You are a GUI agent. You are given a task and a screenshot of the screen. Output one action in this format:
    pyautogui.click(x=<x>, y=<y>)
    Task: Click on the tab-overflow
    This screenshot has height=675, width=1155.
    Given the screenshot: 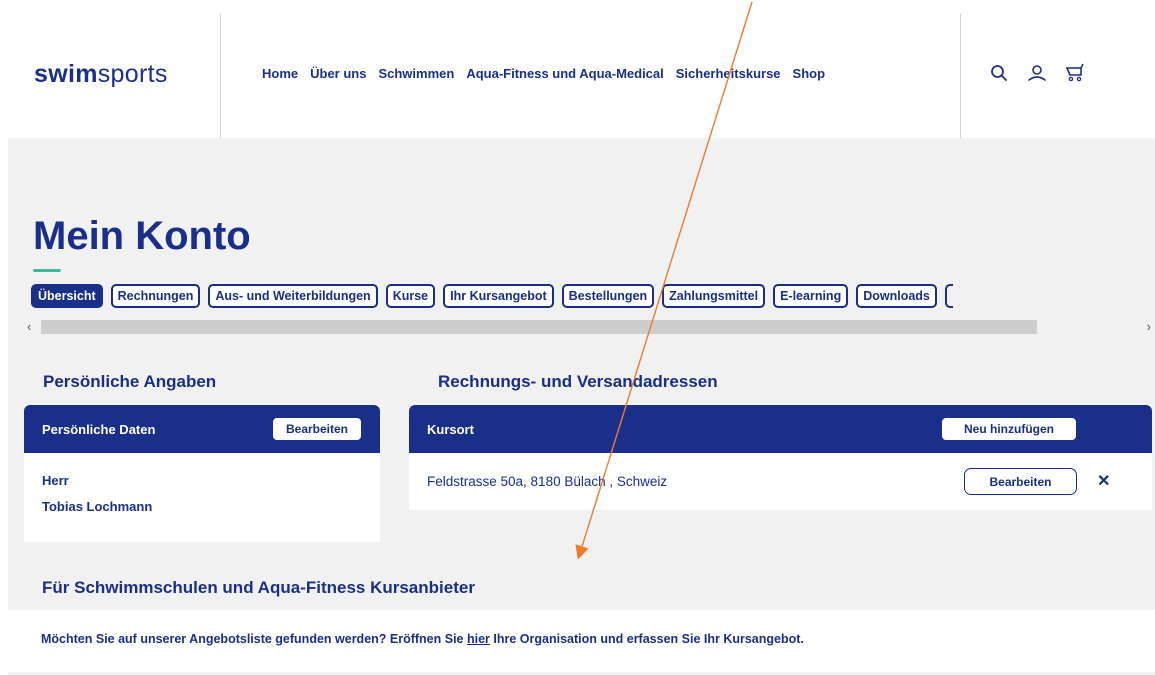 What is the action you would take?
    pyautogui.click(x=948, y=296)
    